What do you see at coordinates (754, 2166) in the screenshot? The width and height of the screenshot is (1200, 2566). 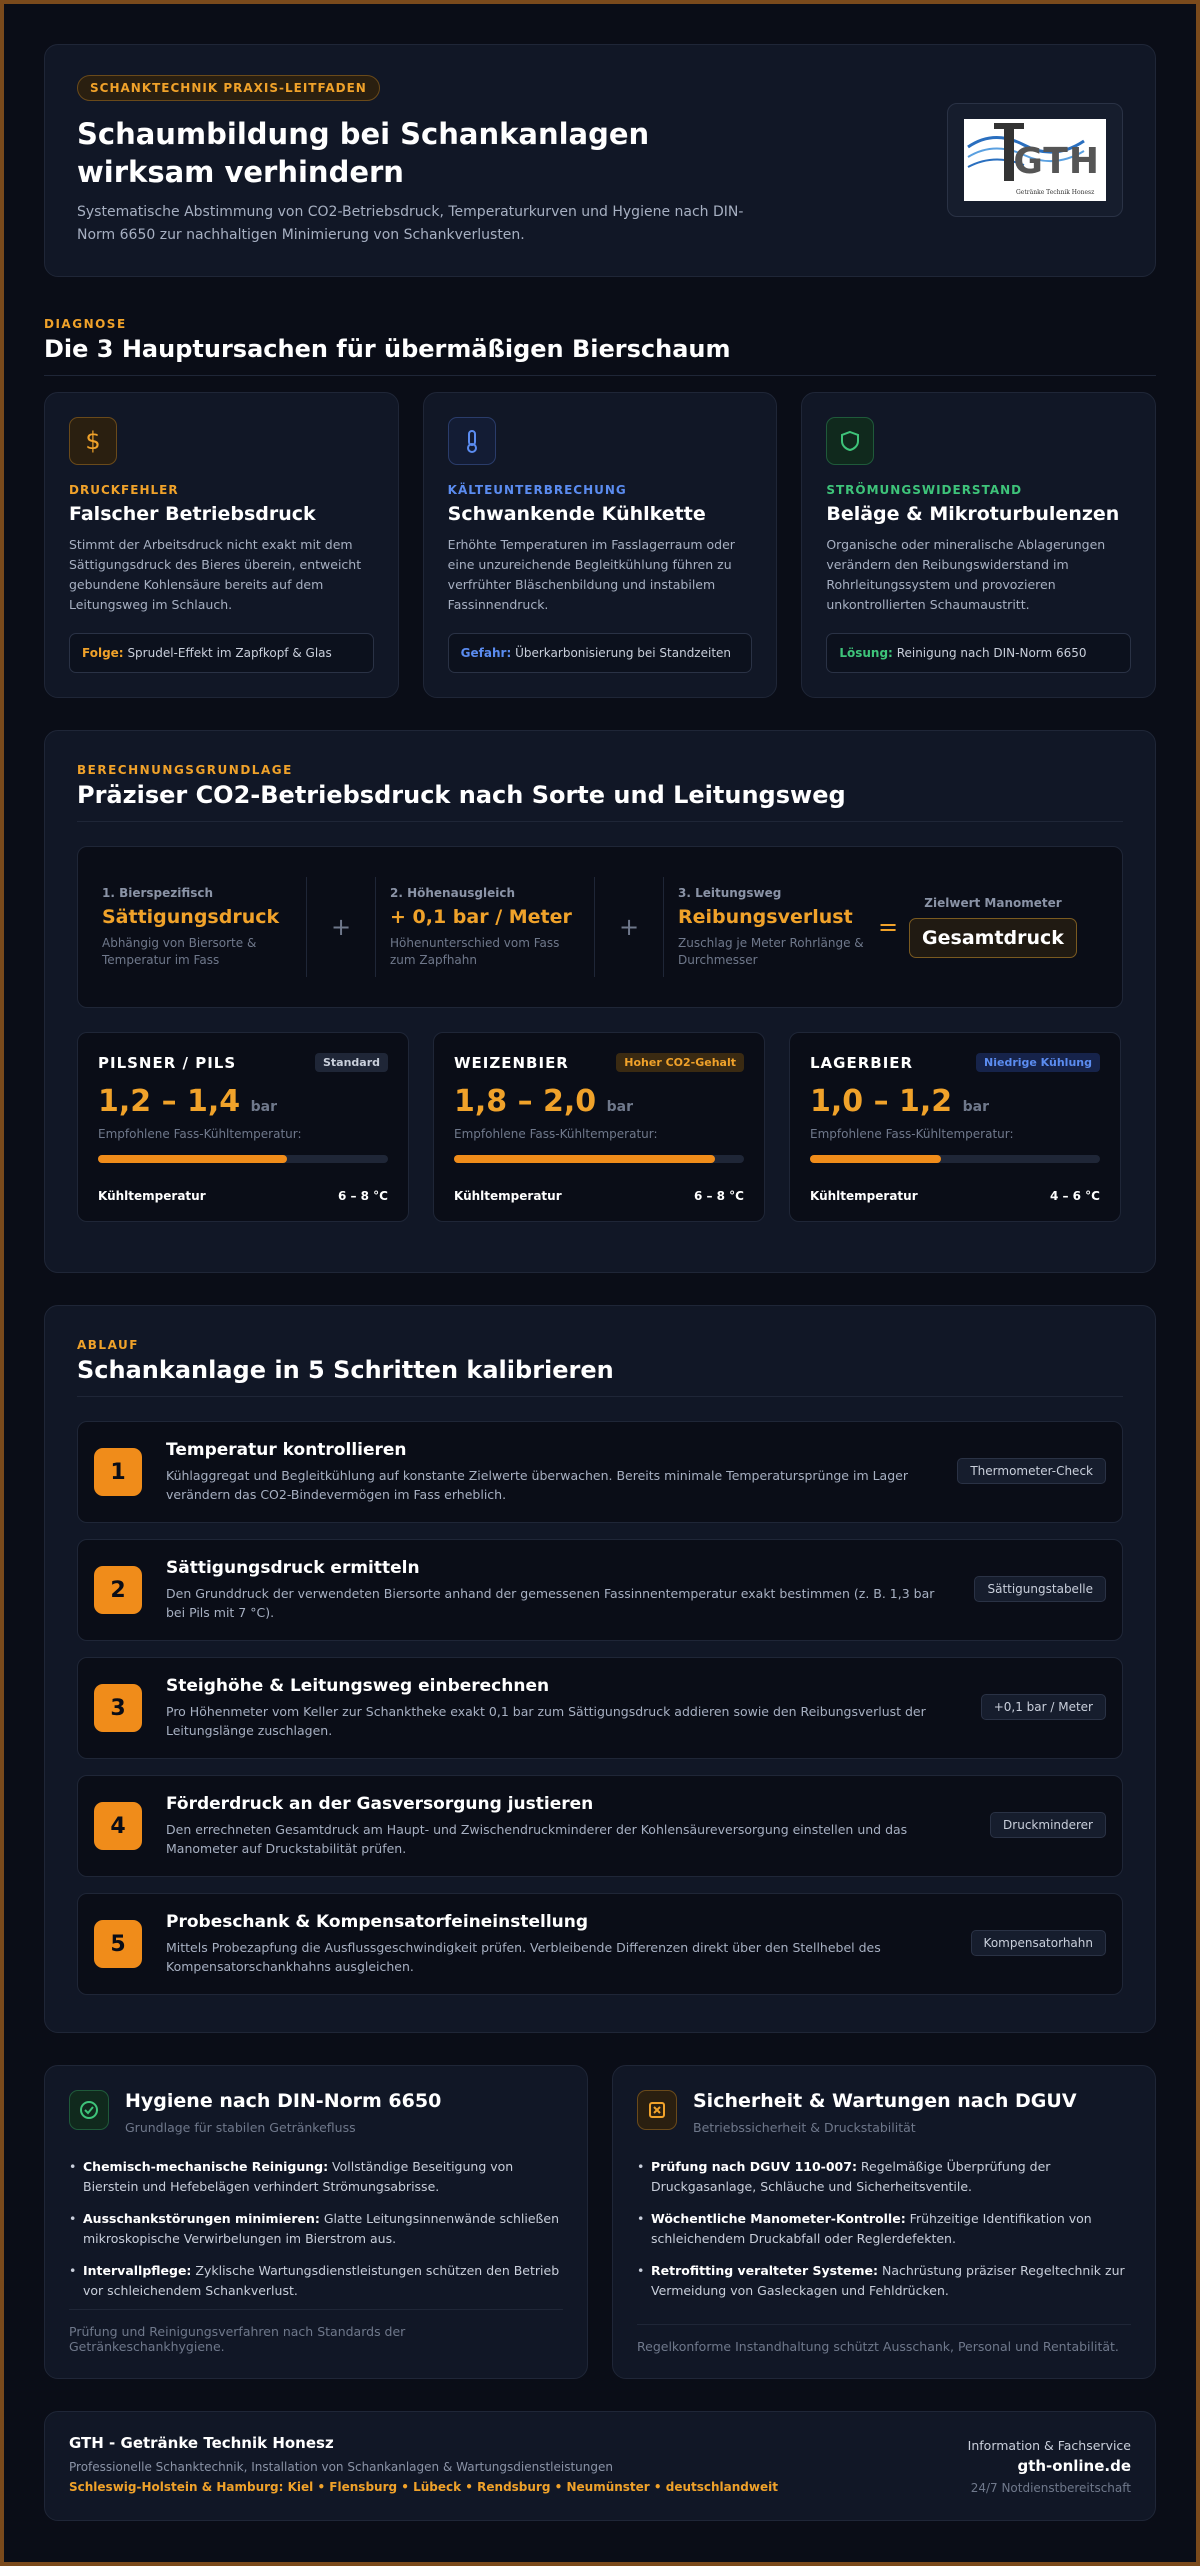 I see `item-key: Prüfung nach DGUV 110-007:` at bounding box center [754, 2166].